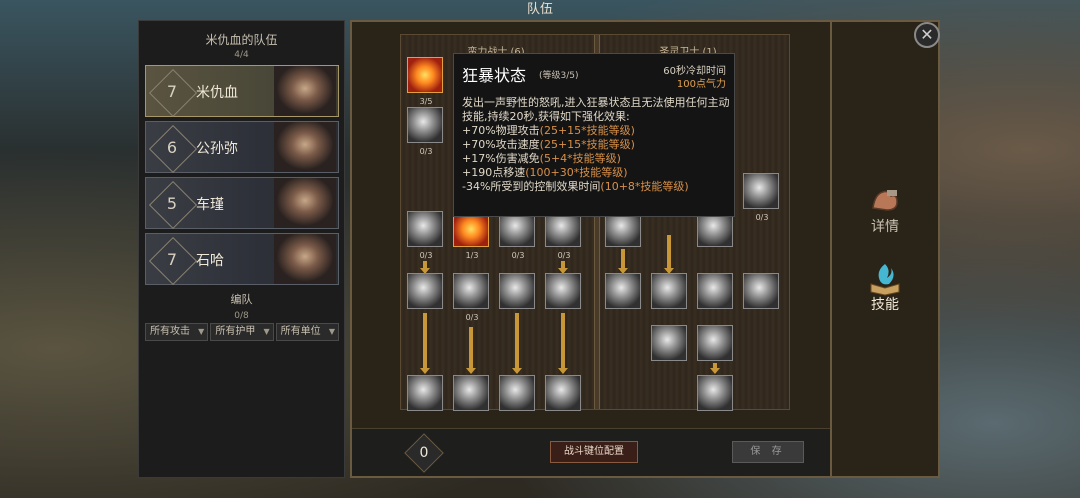  I want to click on skill-disc-icon, so click(669, 343).